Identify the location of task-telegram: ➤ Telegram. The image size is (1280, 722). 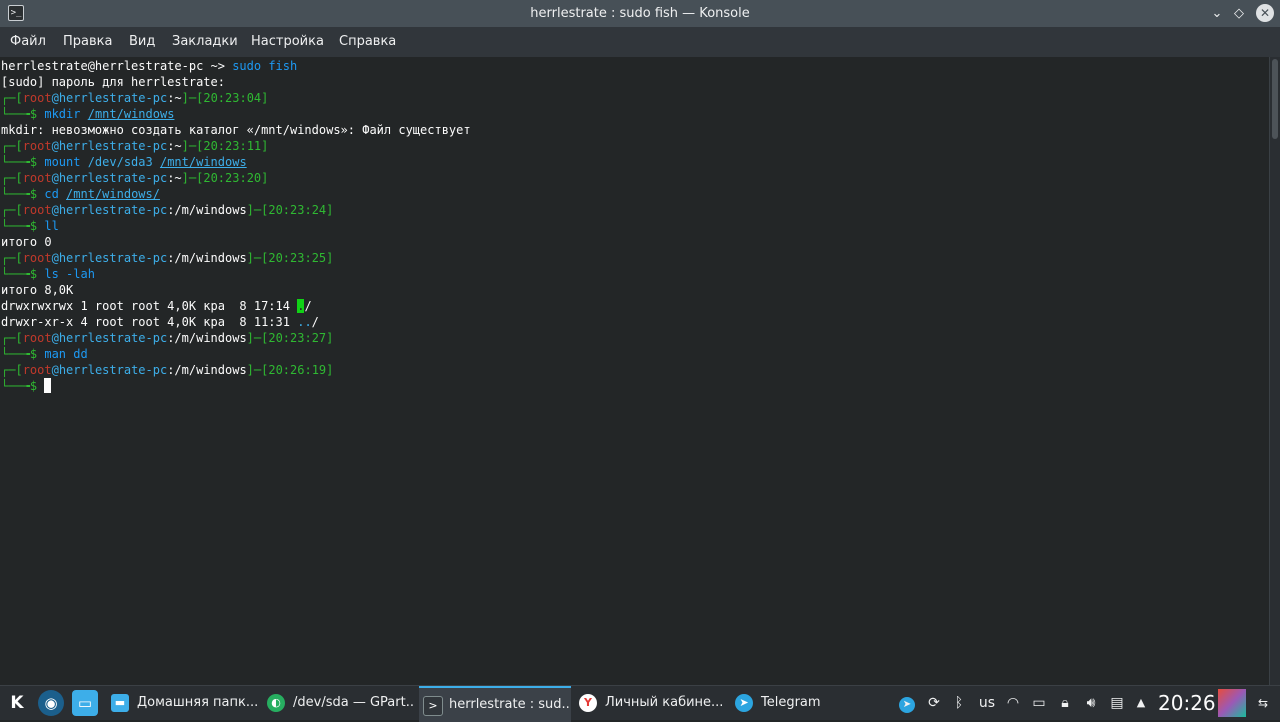
(807, 703).